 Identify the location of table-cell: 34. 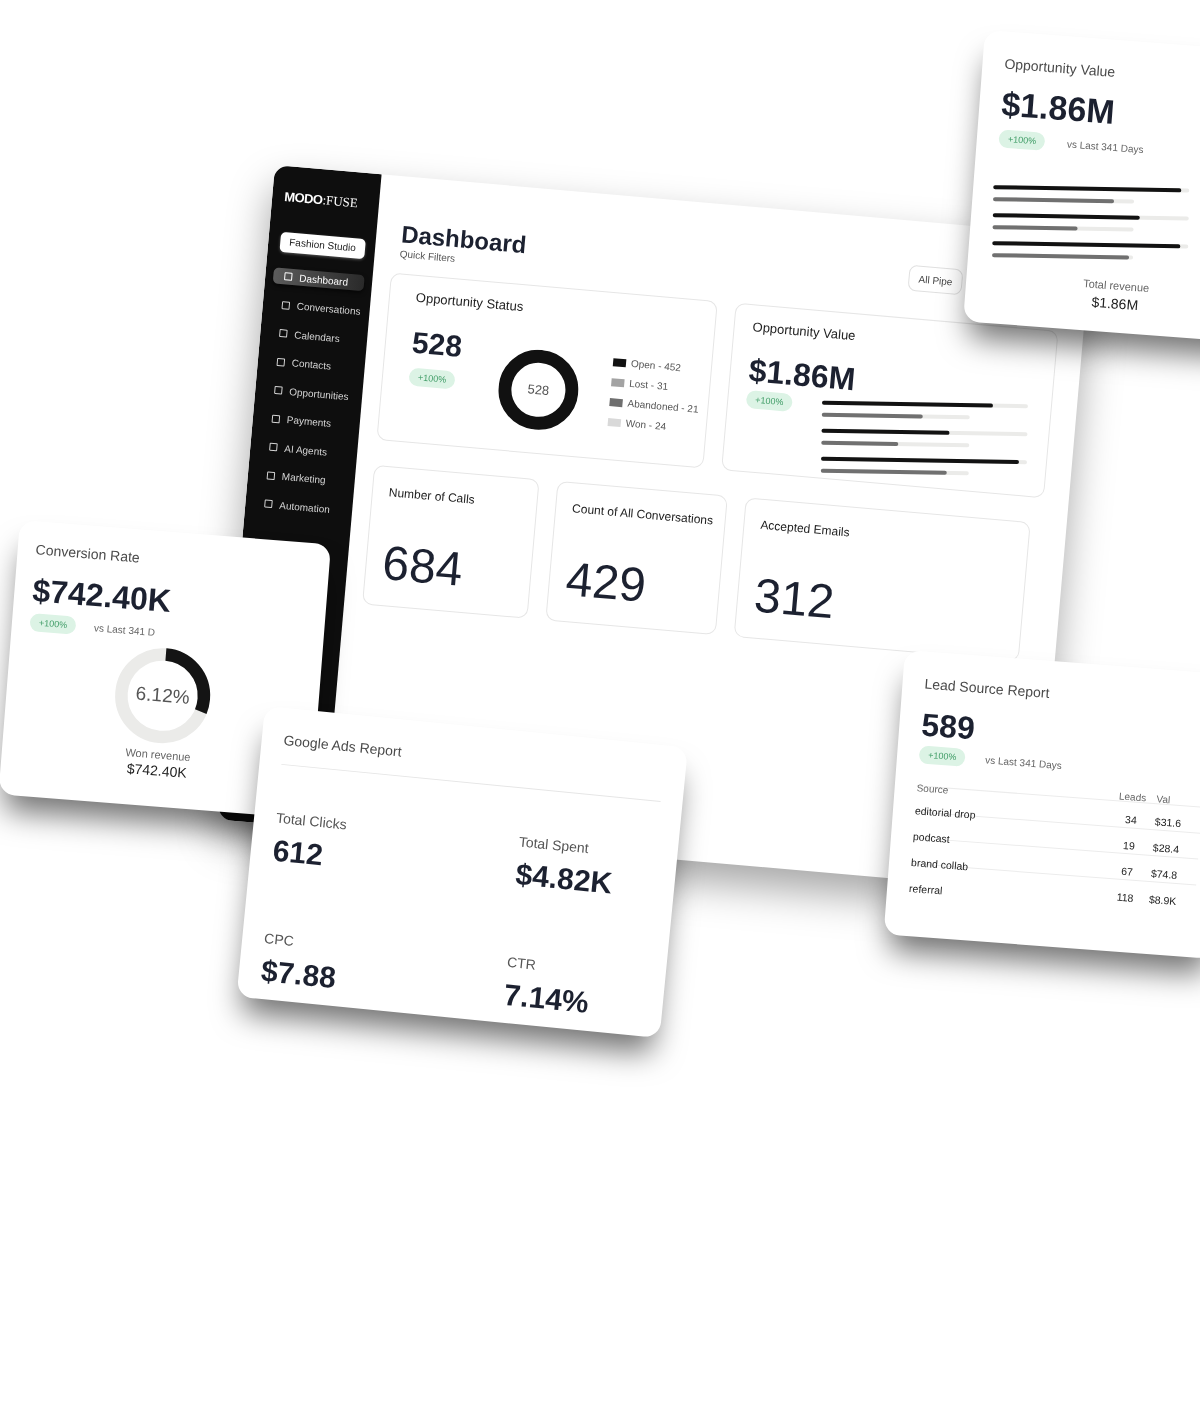
(1131, 819).